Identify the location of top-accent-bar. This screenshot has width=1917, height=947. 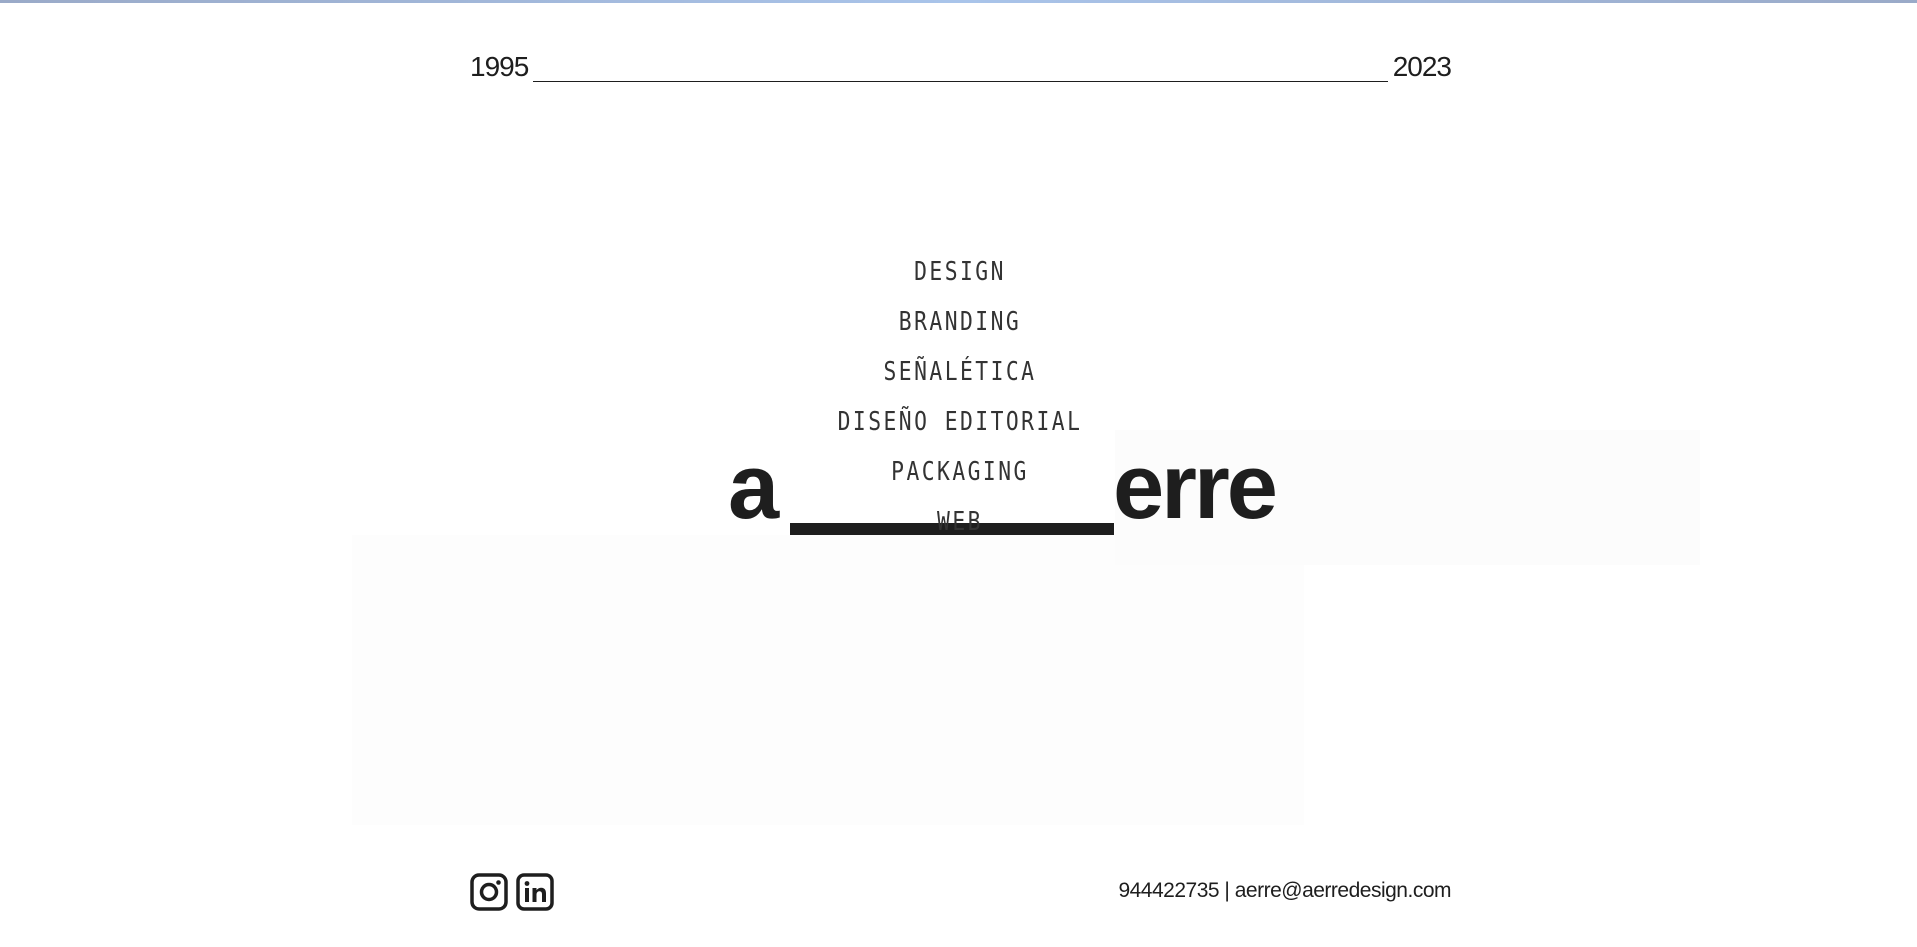
(958, 1).